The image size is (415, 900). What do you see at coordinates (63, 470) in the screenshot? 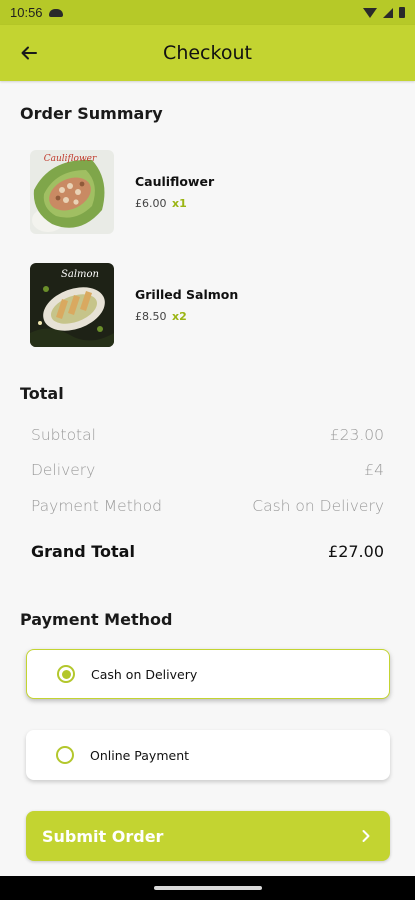
I see `delivery-label: Delivery` at bounding box center [63, 470].